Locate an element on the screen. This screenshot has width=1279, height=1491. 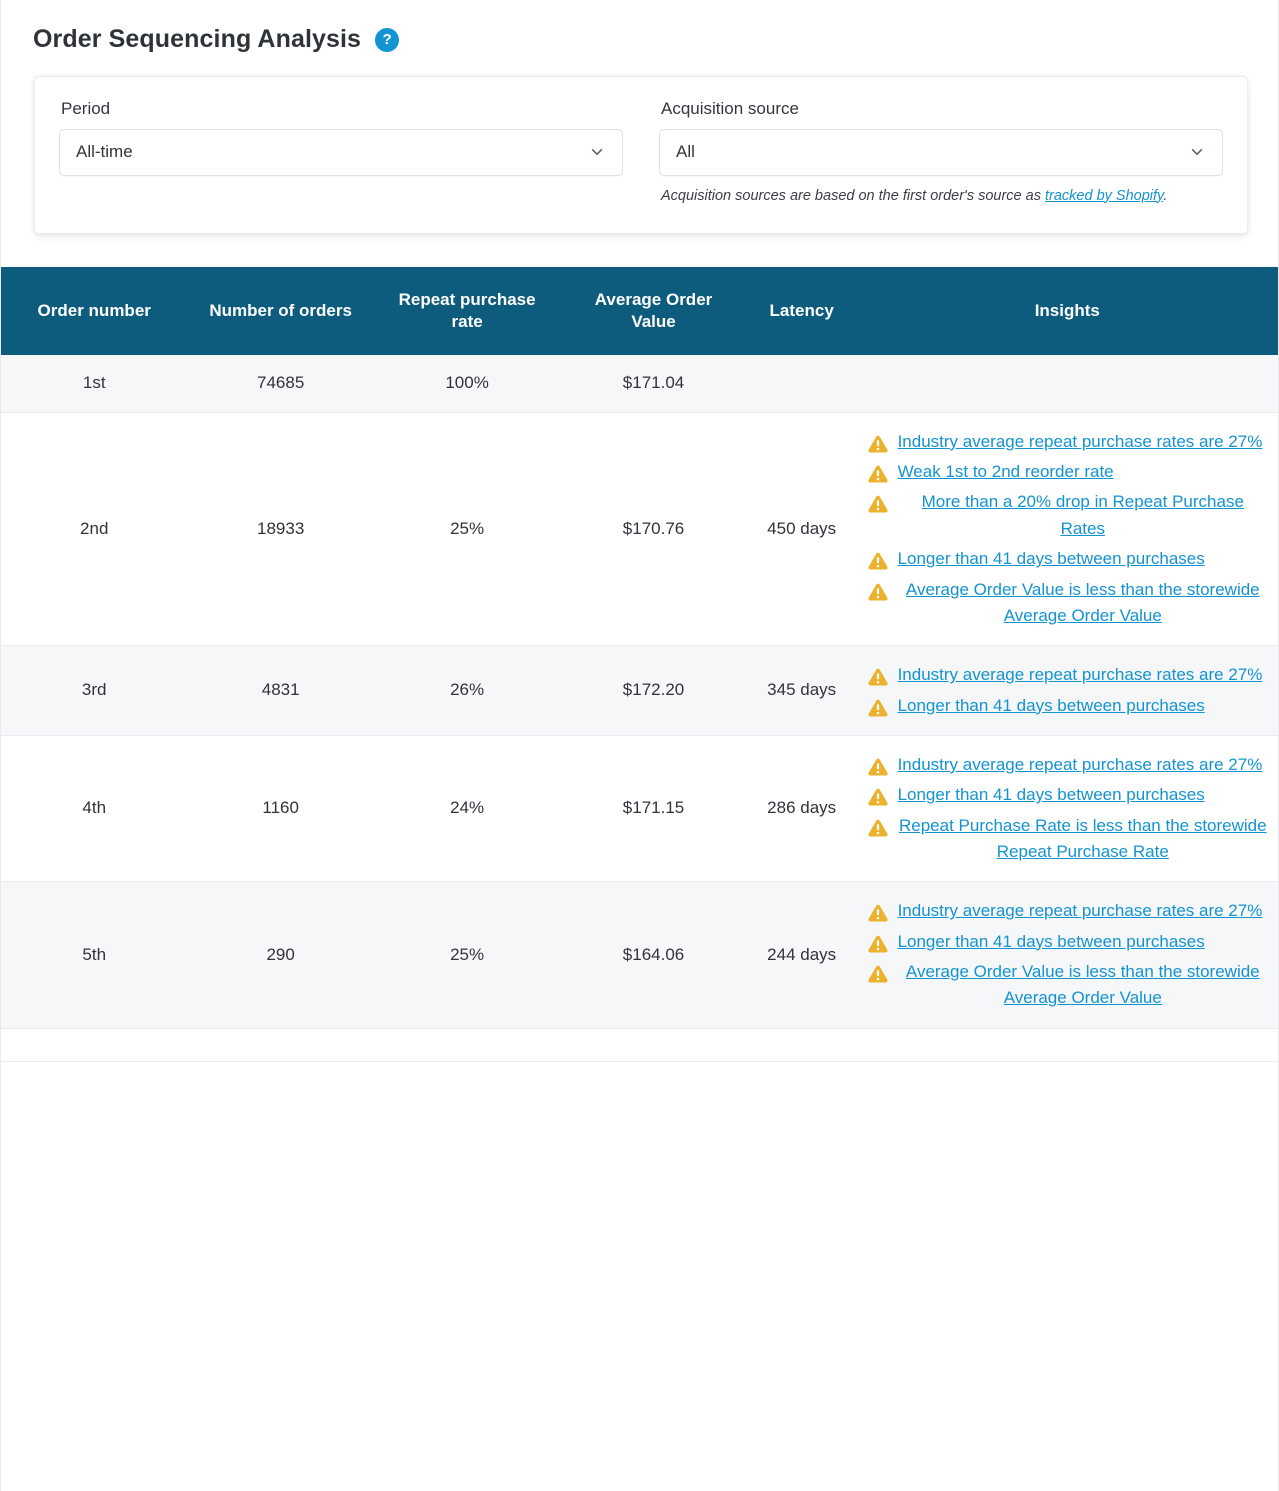
cell-average-order-value: $171.15 is located at coordinates (653, 809).